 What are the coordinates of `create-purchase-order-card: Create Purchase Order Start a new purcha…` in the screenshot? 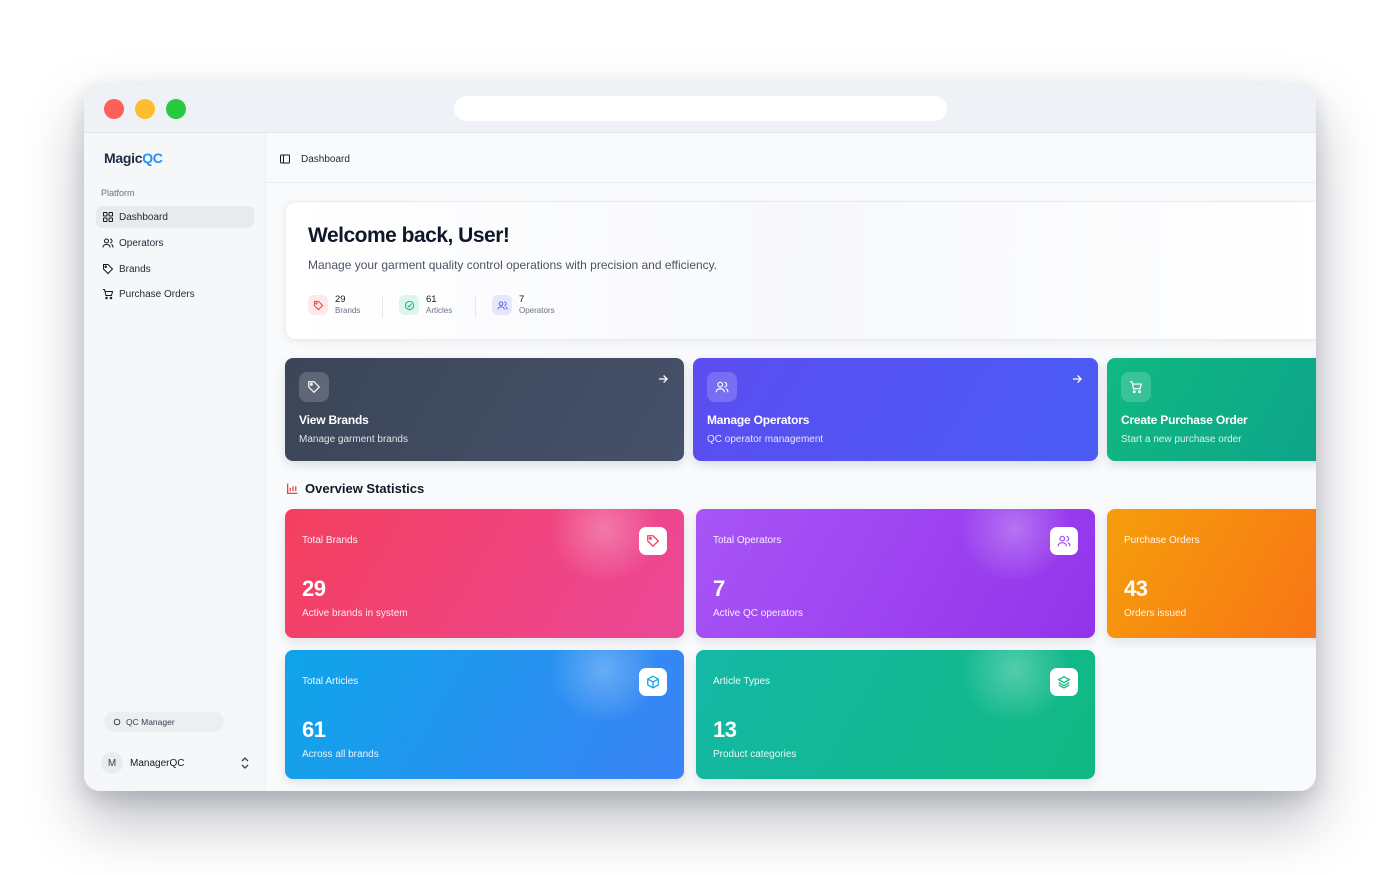 It's located at (1211, 409).